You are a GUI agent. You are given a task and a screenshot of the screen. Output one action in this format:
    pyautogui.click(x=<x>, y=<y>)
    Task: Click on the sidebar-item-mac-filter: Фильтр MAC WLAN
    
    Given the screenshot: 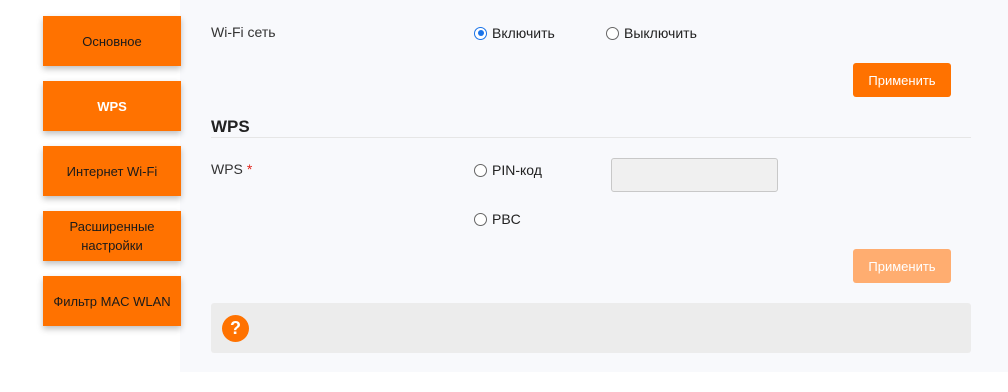 What is the action you would take?
    pyautogui.click(x=112, y=301)
    